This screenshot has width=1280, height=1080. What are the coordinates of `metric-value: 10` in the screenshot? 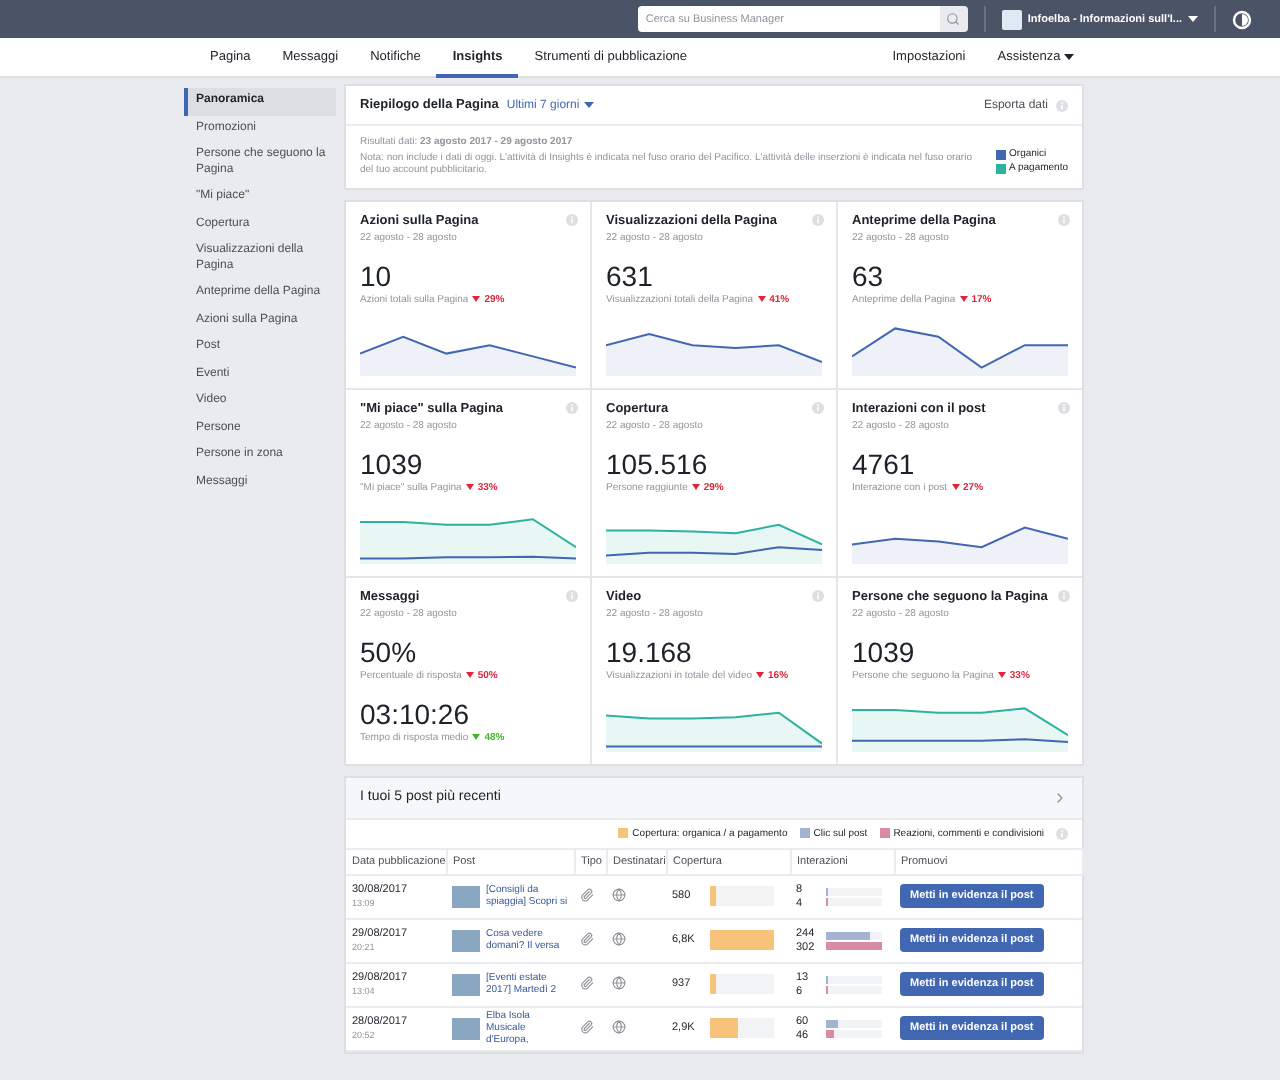 It's located at (377, 275).